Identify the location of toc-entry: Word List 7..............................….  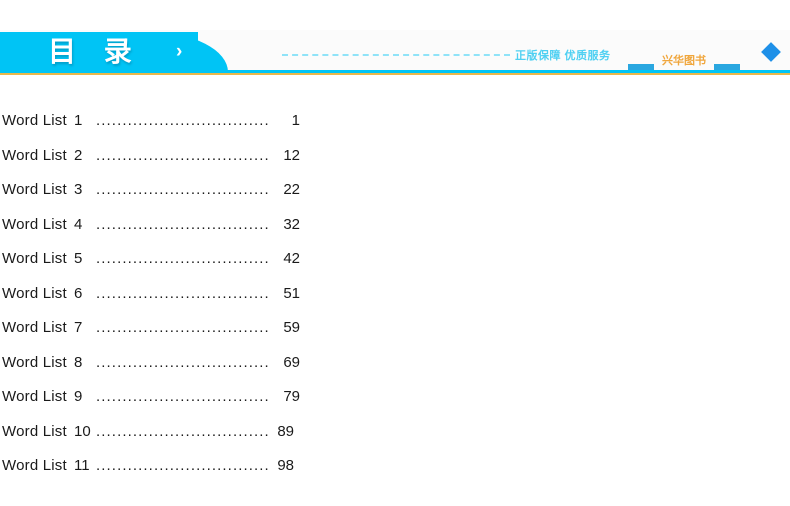
(395, 328).